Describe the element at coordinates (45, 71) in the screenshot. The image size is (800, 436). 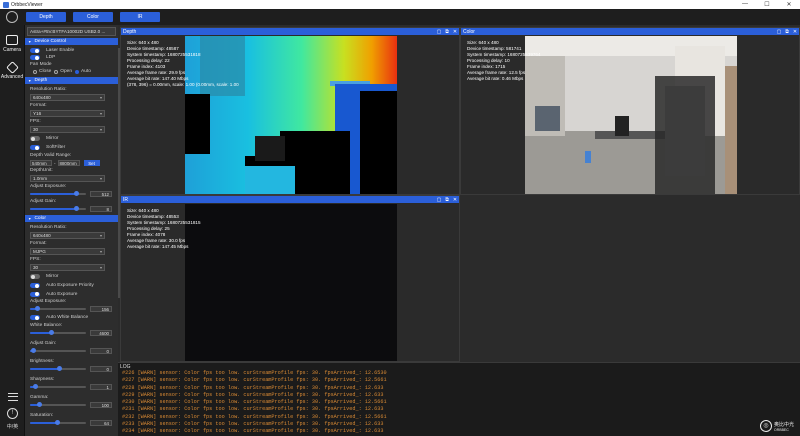
I see `fan-close-label: Close` at that location.